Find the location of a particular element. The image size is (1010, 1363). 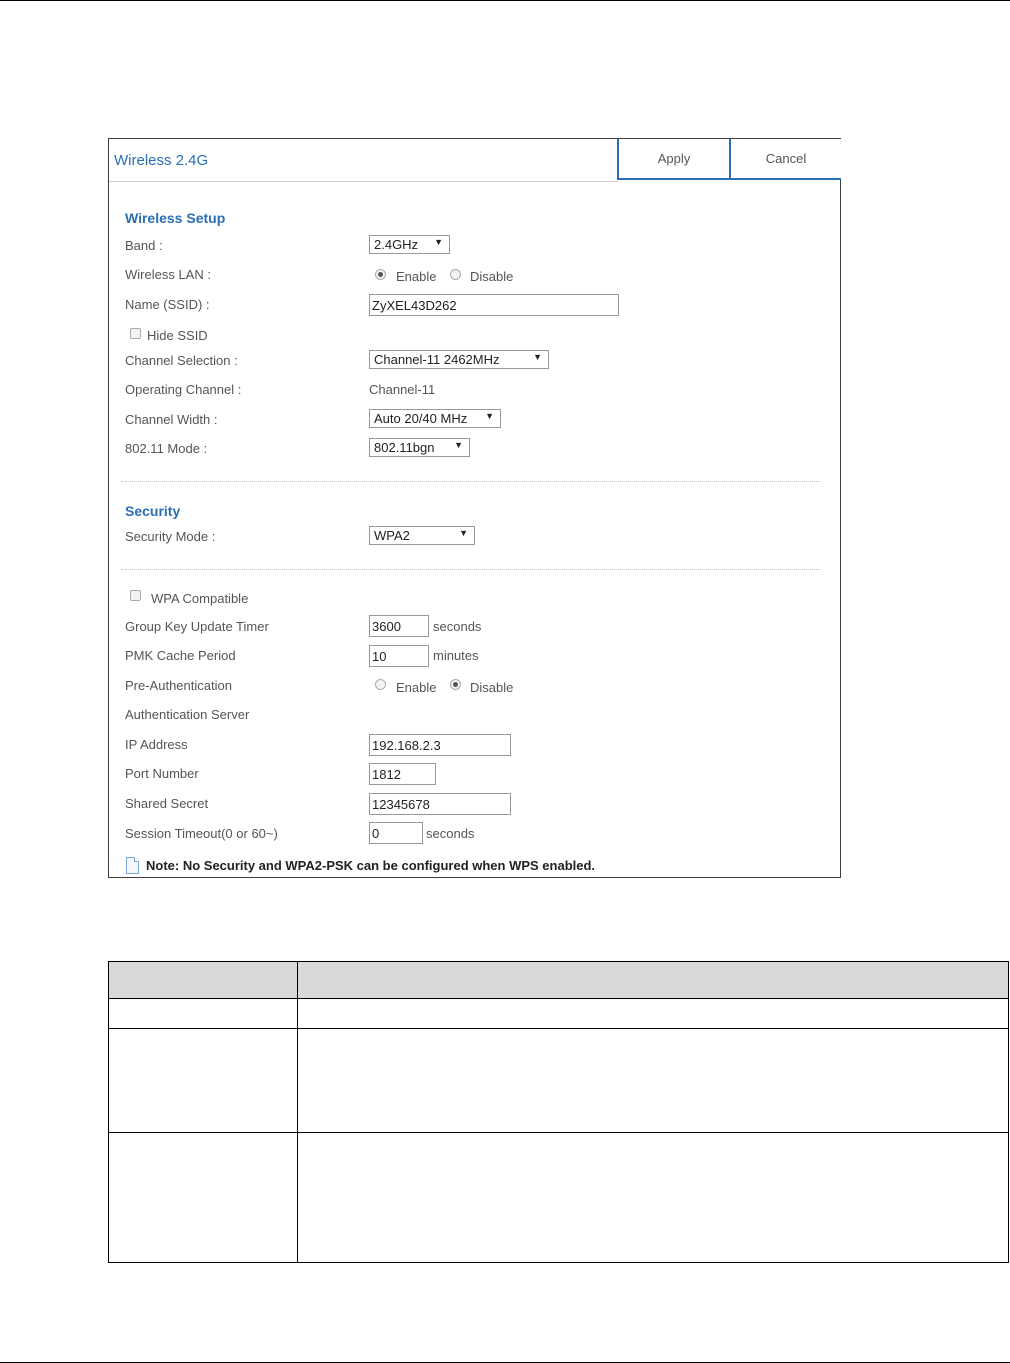

page-top-rule is located at coordinates (505, 0).